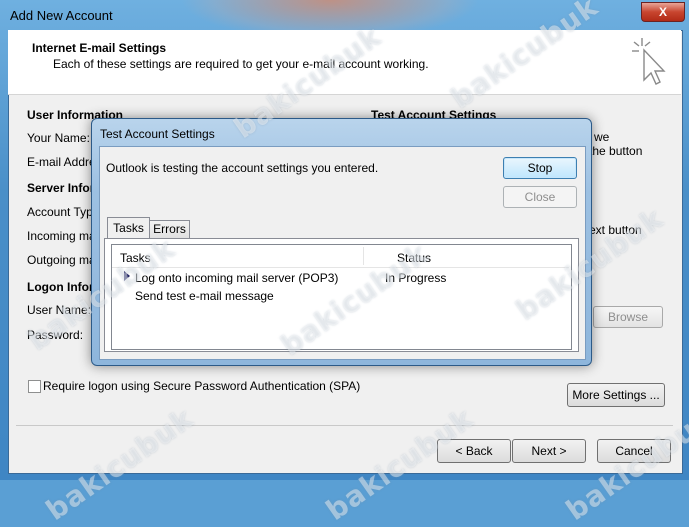  Describe the element at coordinates (549, 451) in the screenshot. I see `next-button: Next >` at that location.